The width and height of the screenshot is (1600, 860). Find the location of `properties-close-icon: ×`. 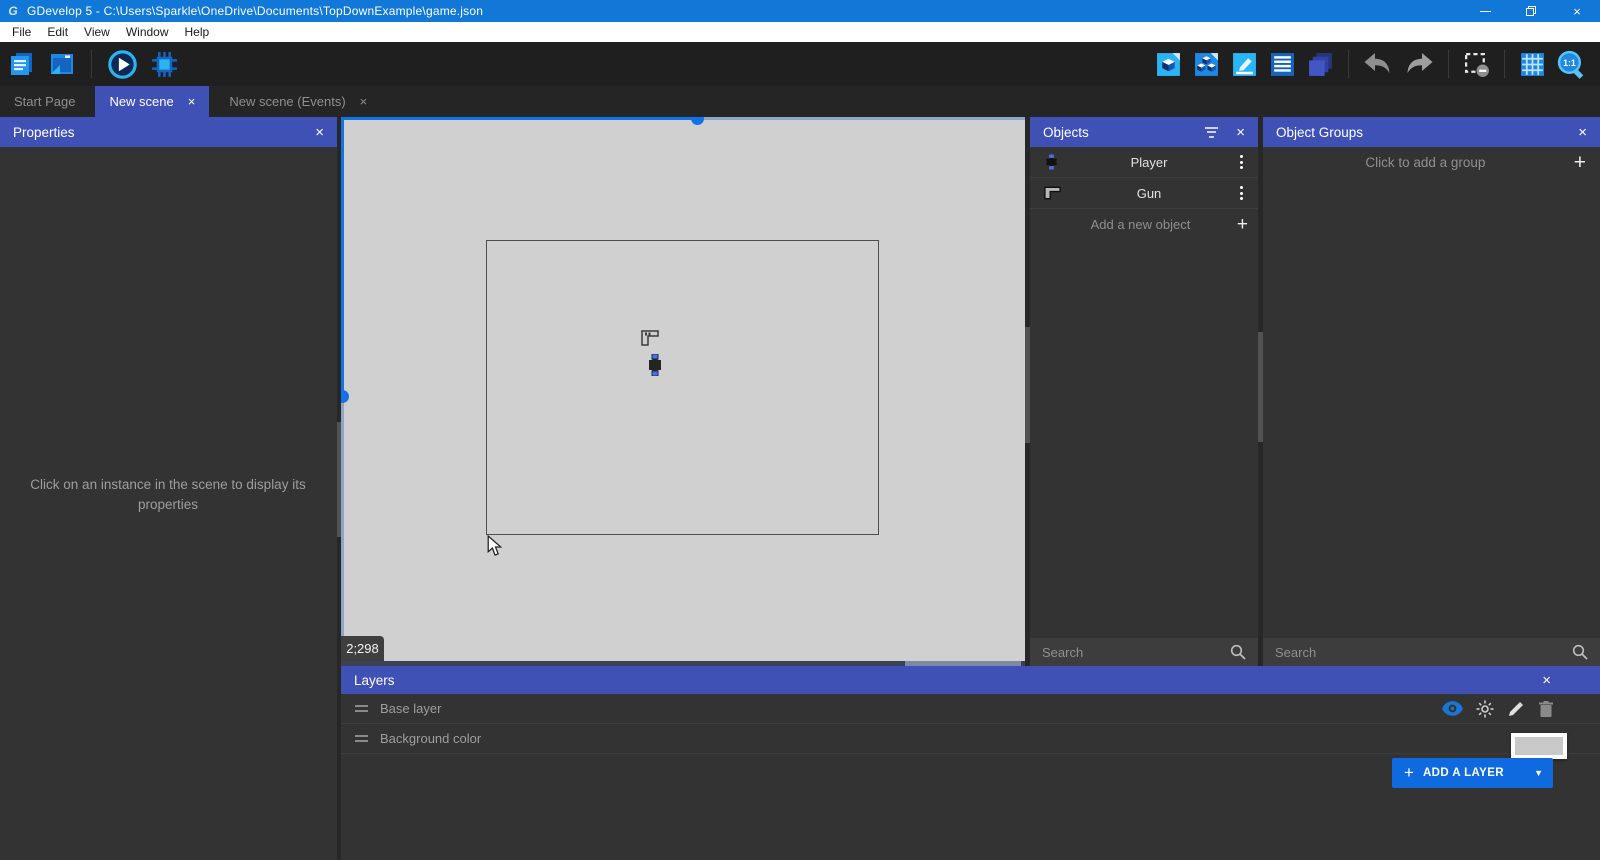

properties-close-icon: × is located at coordinates (319, 132).